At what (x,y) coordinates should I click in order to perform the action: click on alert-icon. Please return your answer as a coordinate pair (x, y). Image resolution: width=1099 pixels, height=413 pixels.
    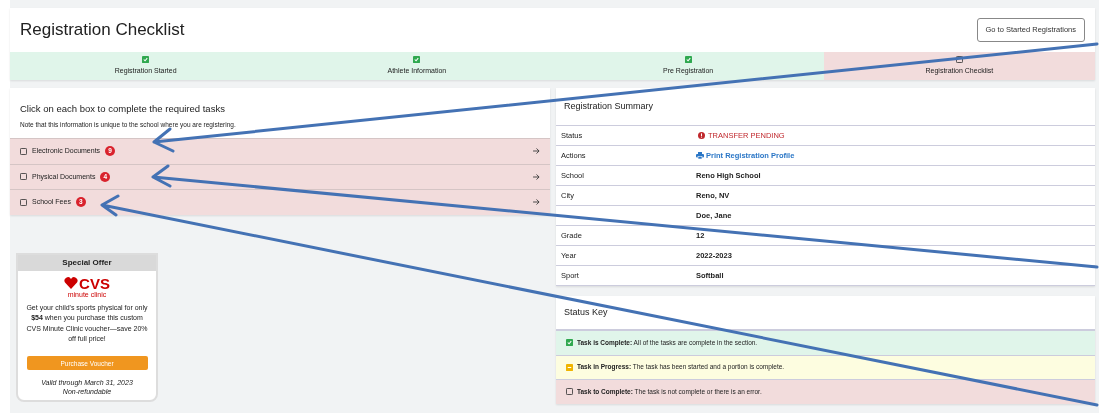
    Looking at the image, I should click on (701, 135).